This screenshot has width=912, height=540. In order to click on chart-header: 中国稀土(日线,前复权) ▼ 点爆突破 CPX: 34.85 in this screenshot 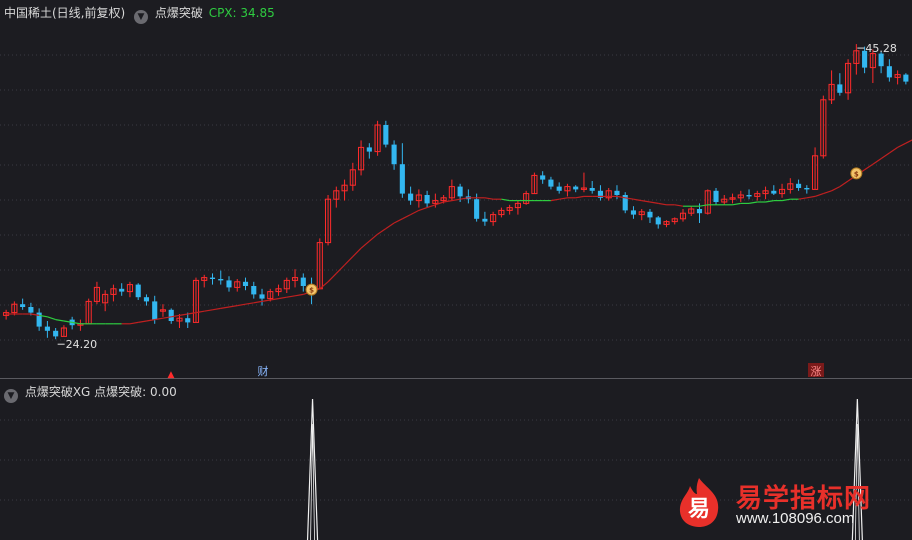, I will do `click(140, 14)`.